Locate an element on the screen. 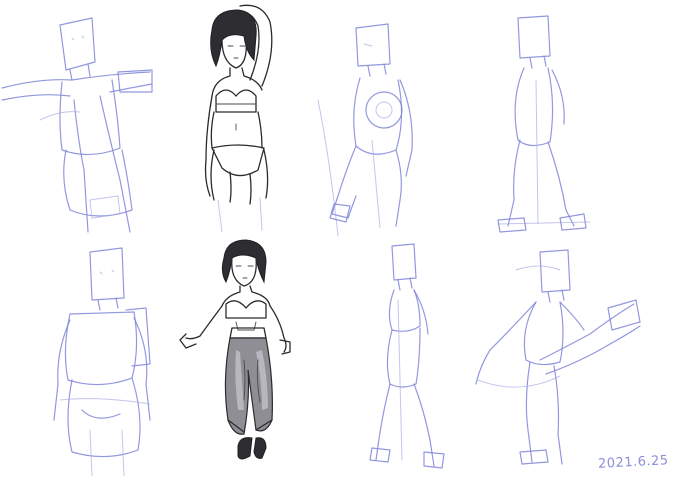 This screenshot has height=481, width=680. gesture-sketch-profile is located at coordinates (544, 124).